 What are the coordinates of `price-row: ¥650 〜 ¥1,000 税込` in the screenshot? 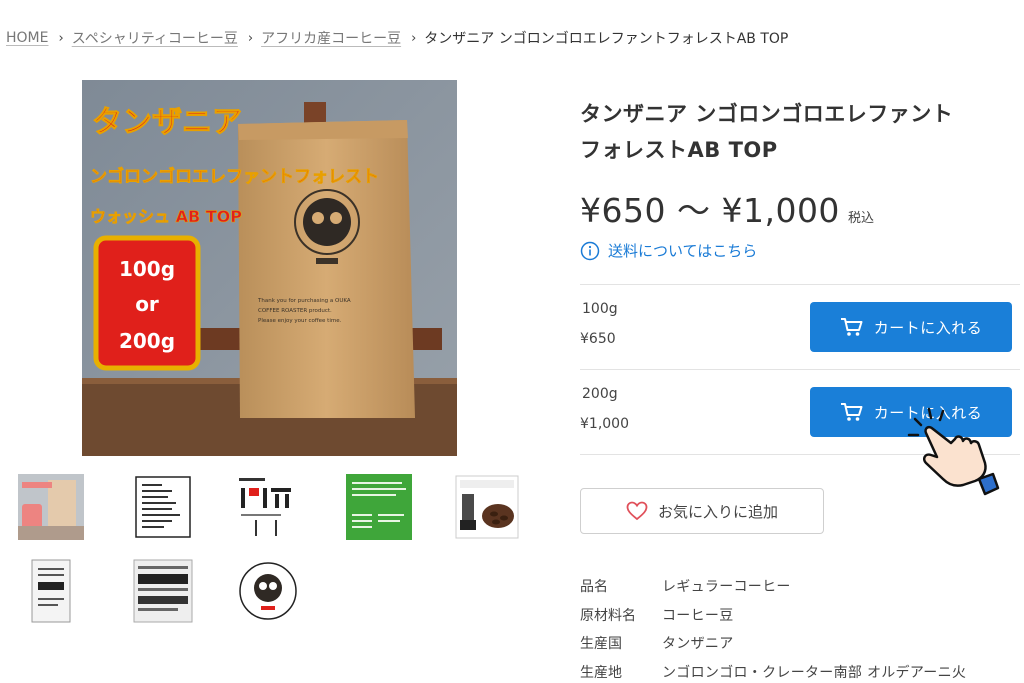 It's located at (727, 208).